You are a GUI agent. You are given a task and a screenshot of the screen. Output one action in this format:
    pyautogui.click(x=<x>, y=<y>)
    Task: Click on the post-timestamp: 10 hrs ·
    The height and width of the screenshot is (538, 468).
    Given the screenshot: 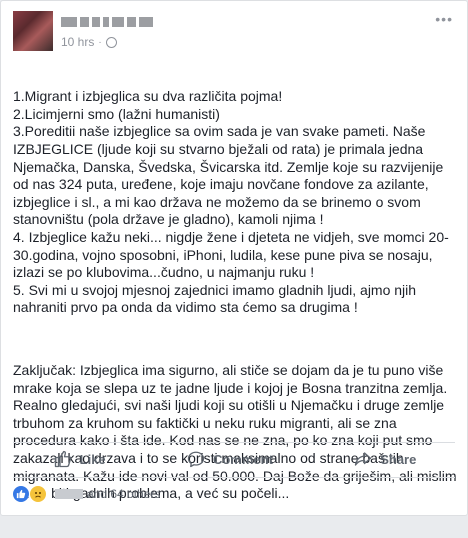 What is the action you would take?
    pyautogui.click(x=89, y=42)
    